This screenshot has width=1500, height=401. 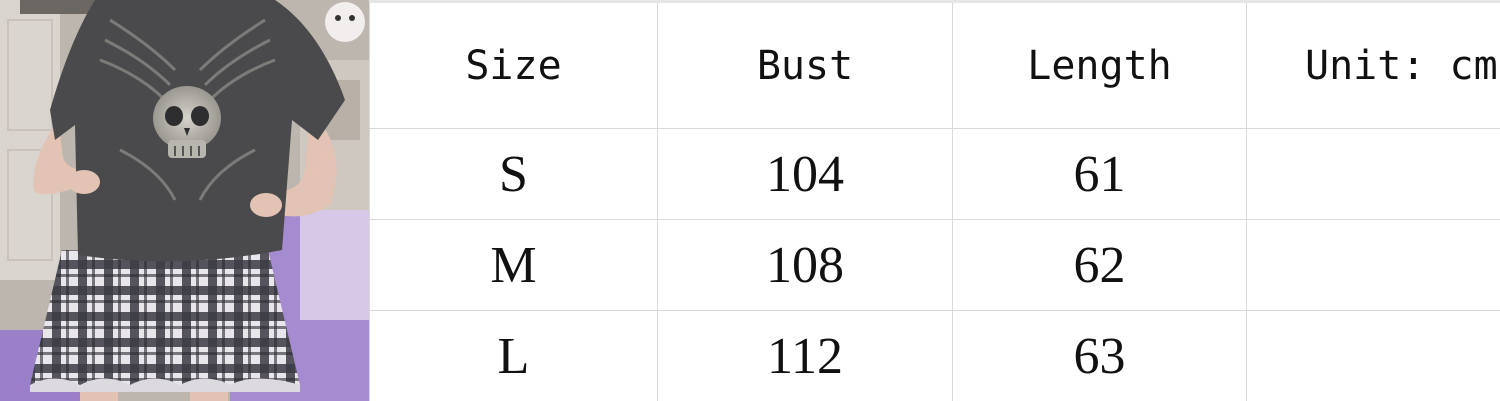 What do you see at coordinates (513, 64) in the screenshot?
I see `header-size: Size` at bounding box center [513, 64].